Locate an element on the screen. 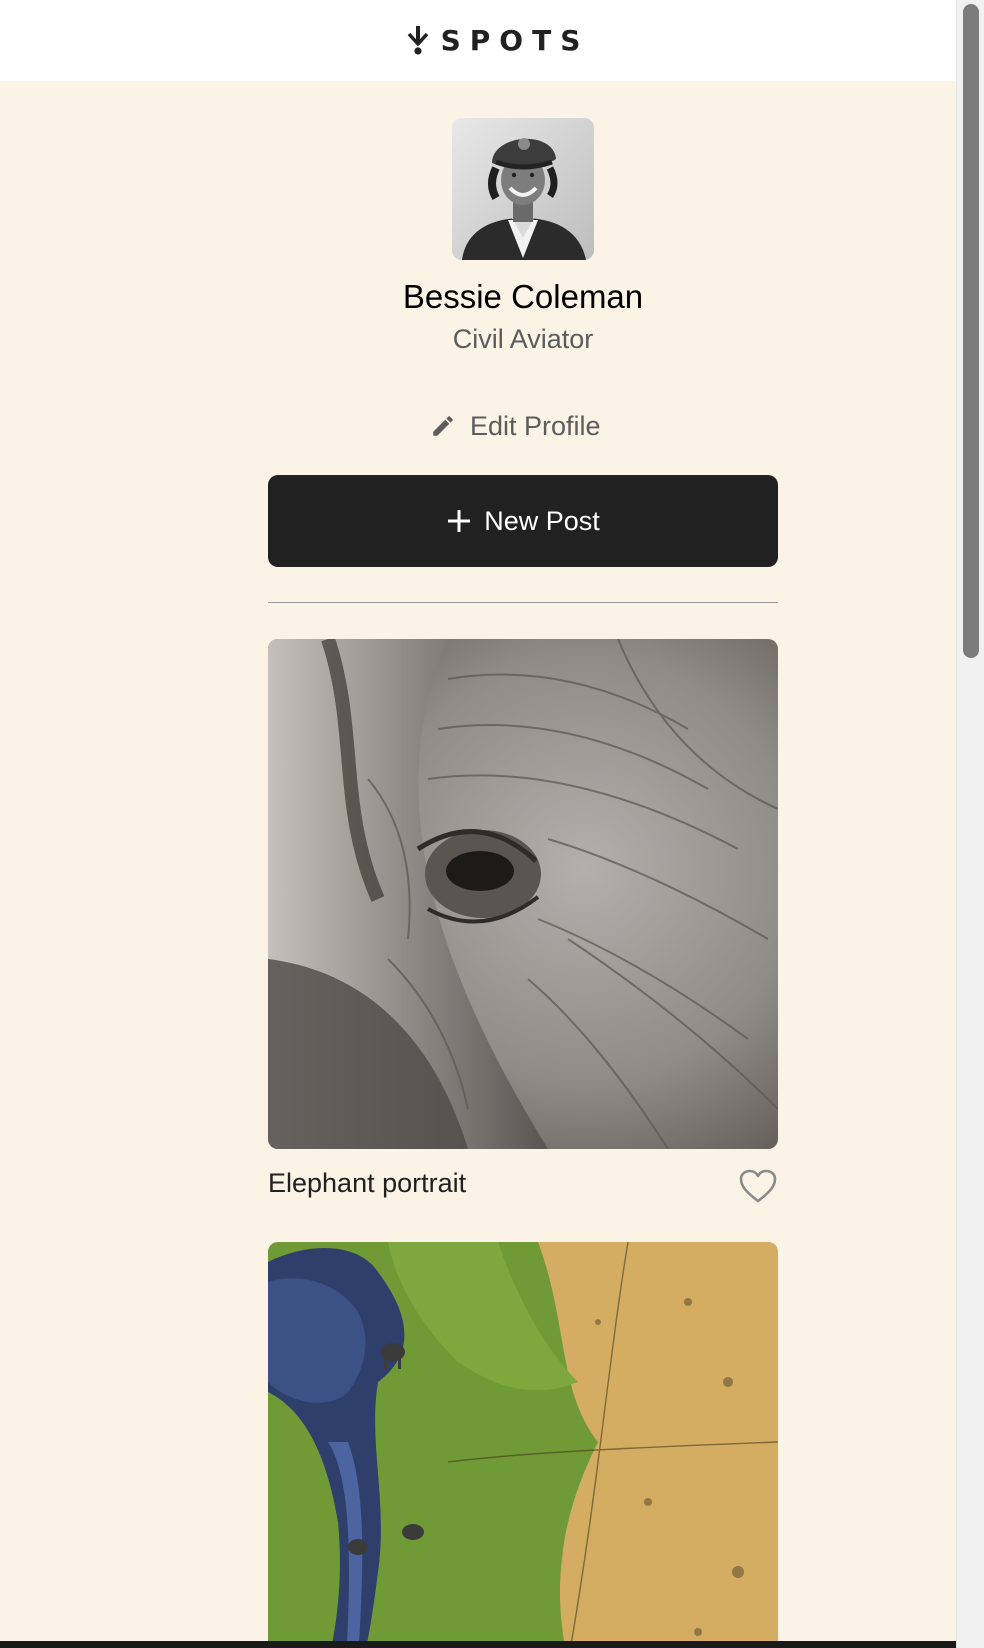  logo-text: SPOTS is located at coordinates (515, 40).